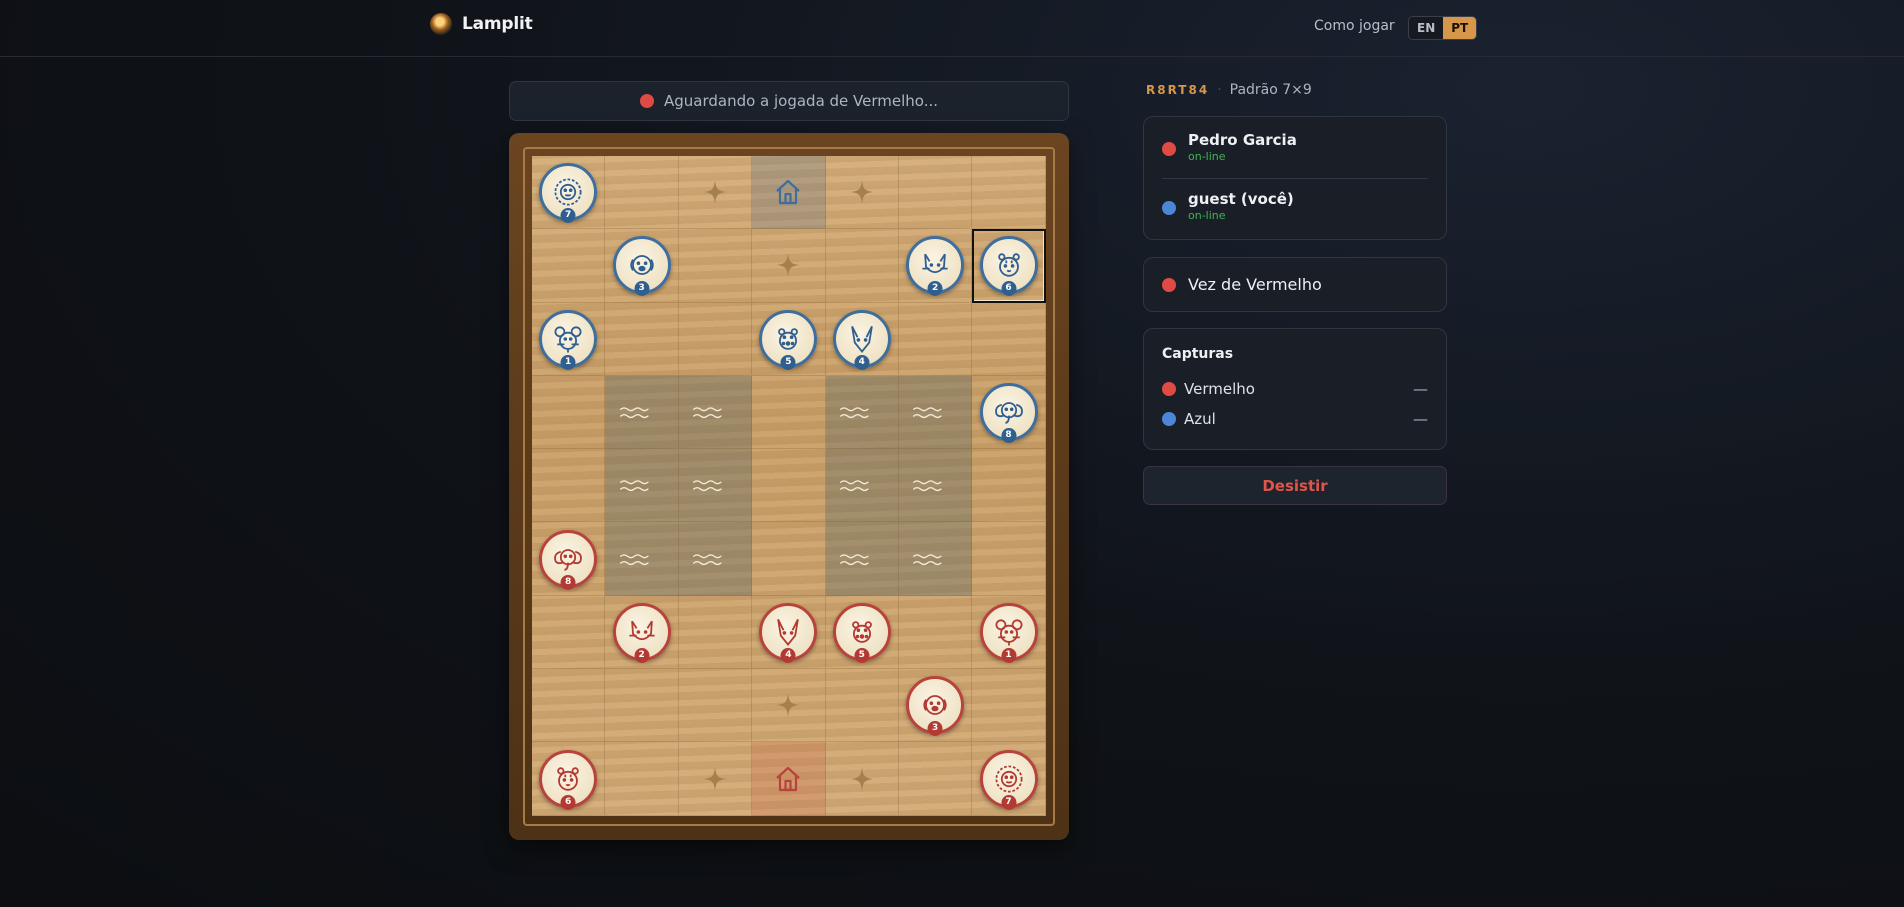 The height and width of the screenshot is (907, 1904). I want to click on brand-name: Lamplit, so click(497, 24).